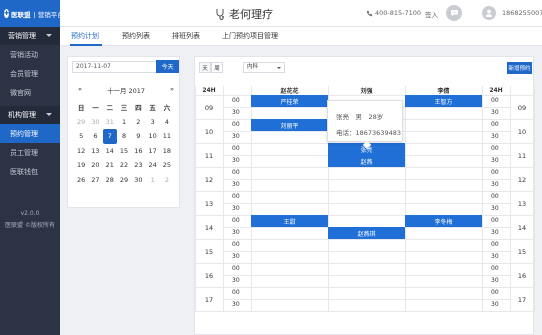 The height and width of the screenshot is (335, 542). I want to click on appointment-block: 李冬梅, so click(443, 221).